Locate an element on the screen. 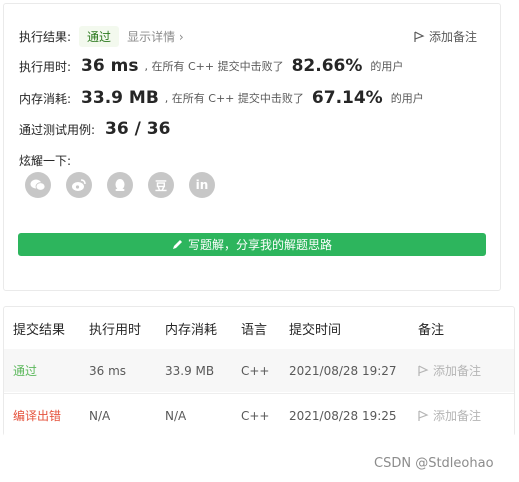 The width and height of the screenshot is (519, 482). share-row: 炫耀一下: is located at coordinates (45, 160).